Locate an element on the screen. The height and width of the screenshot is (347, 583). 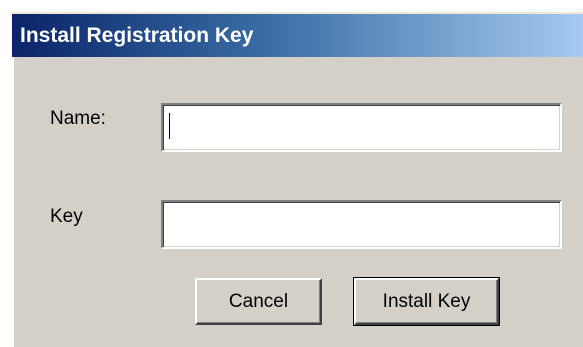
dialog-left-edge is located at coordinates (13, 202).